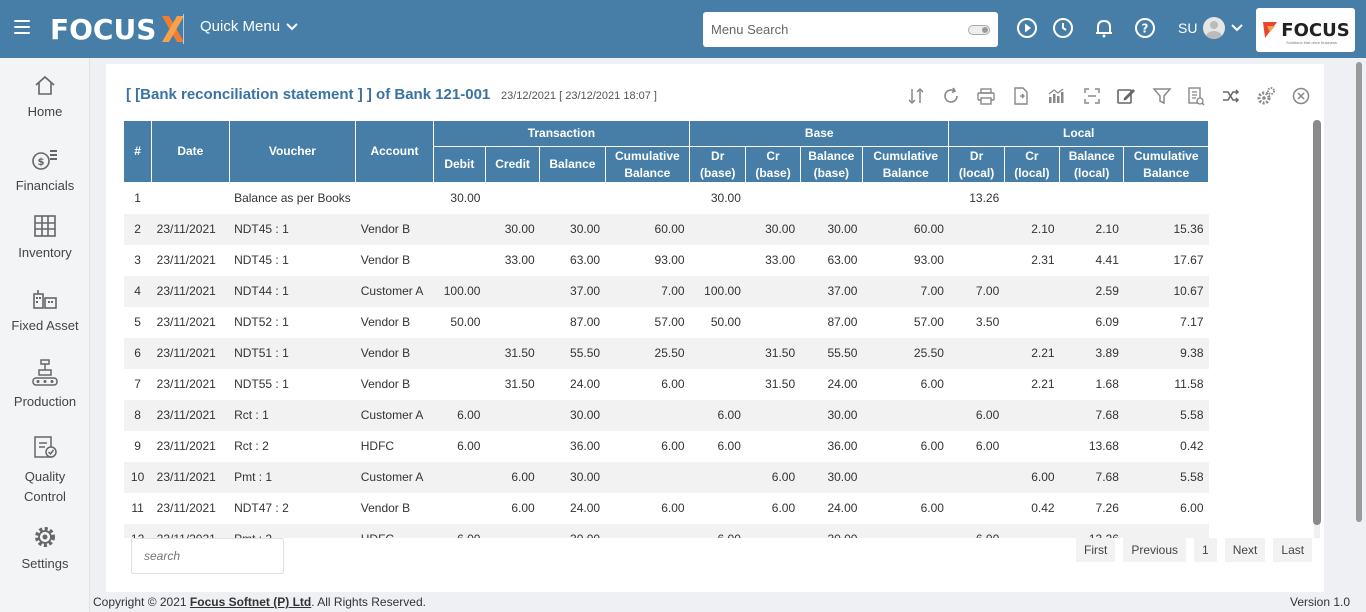 This screenshot has height=612, width=1366. I want to click on cell-account: Vendor B, so click(394, 353).